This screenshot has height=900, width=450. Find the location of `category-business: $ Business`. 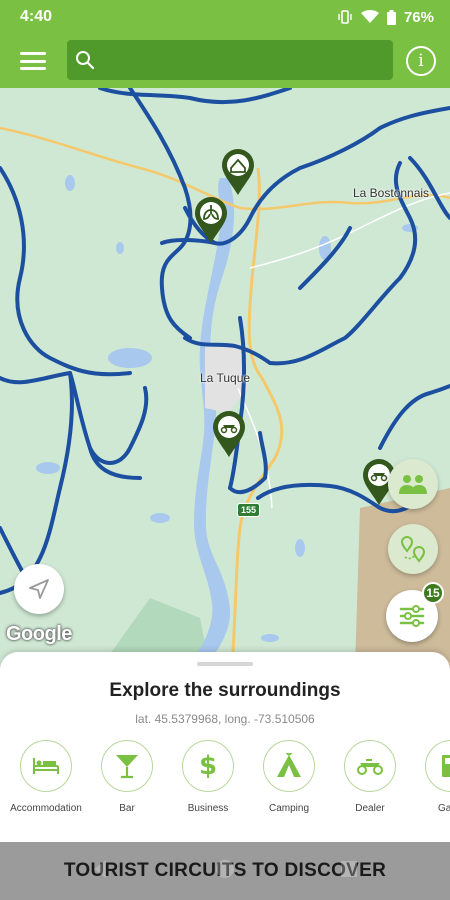

category-business: $ Business is located at coordinates (208, 777).